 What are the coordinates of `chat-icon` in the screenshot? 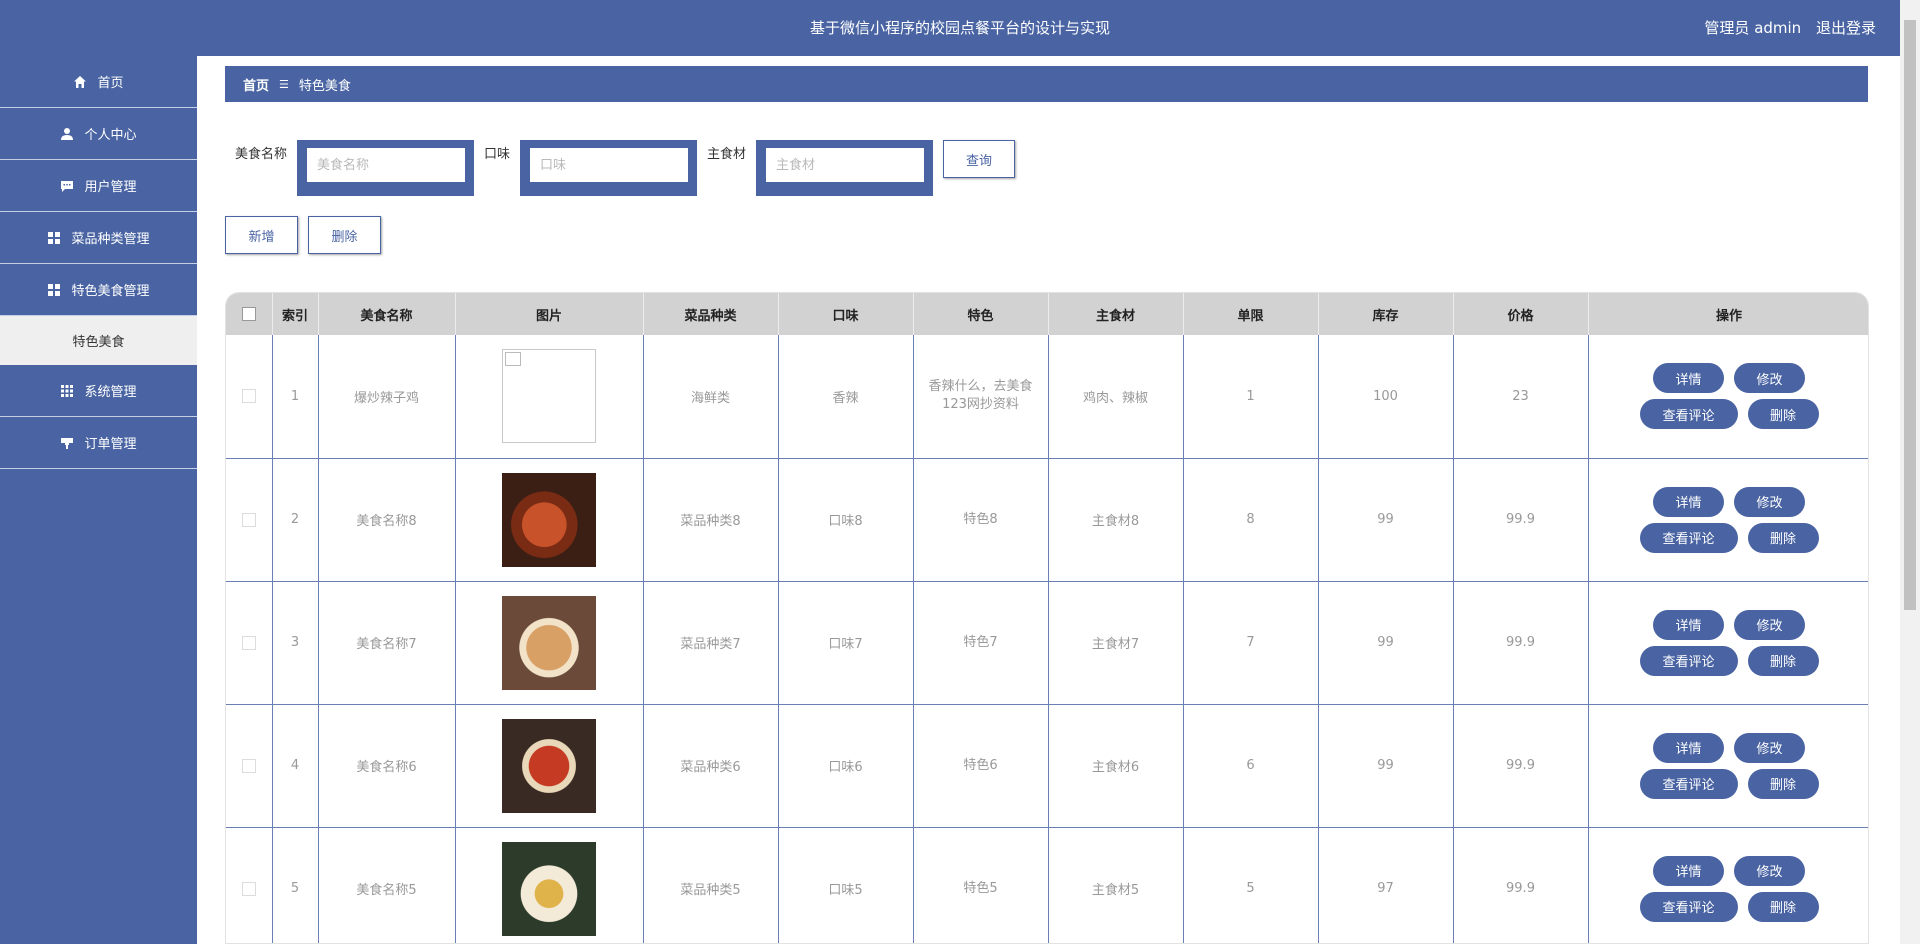 It's located at (67, 186).